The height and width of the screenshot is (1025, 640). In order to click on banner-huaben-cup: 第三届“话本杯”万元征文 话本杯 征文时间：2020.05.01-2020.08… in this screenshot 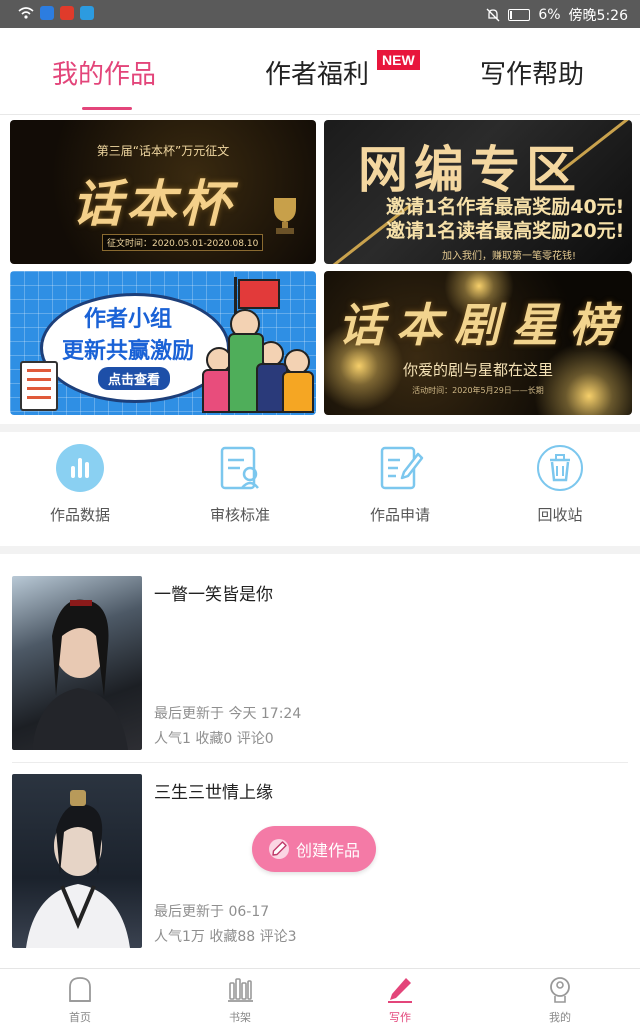, I will do `click(163, 192)`.